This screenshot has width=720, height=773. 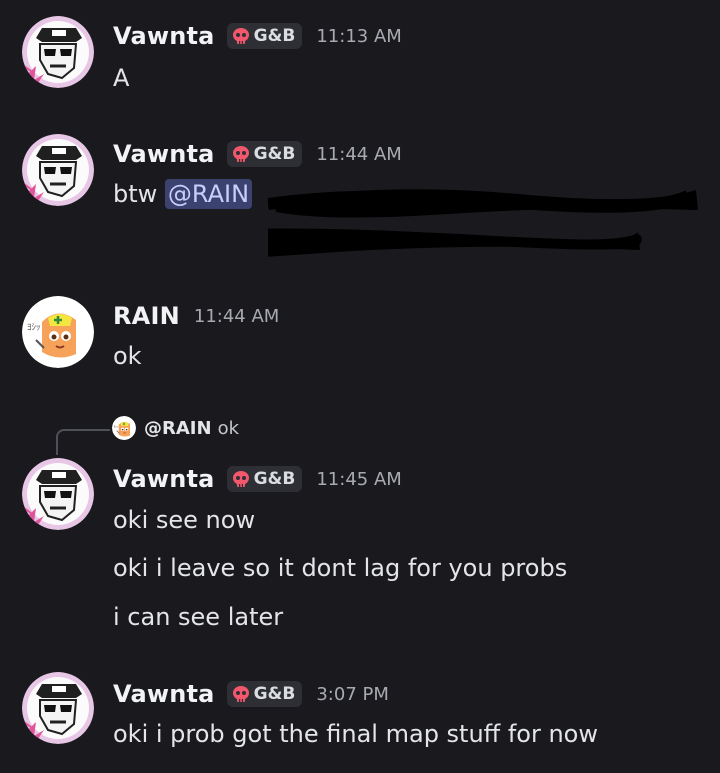 I want to click on author-name: RAIN, so click(x=146, y=316).